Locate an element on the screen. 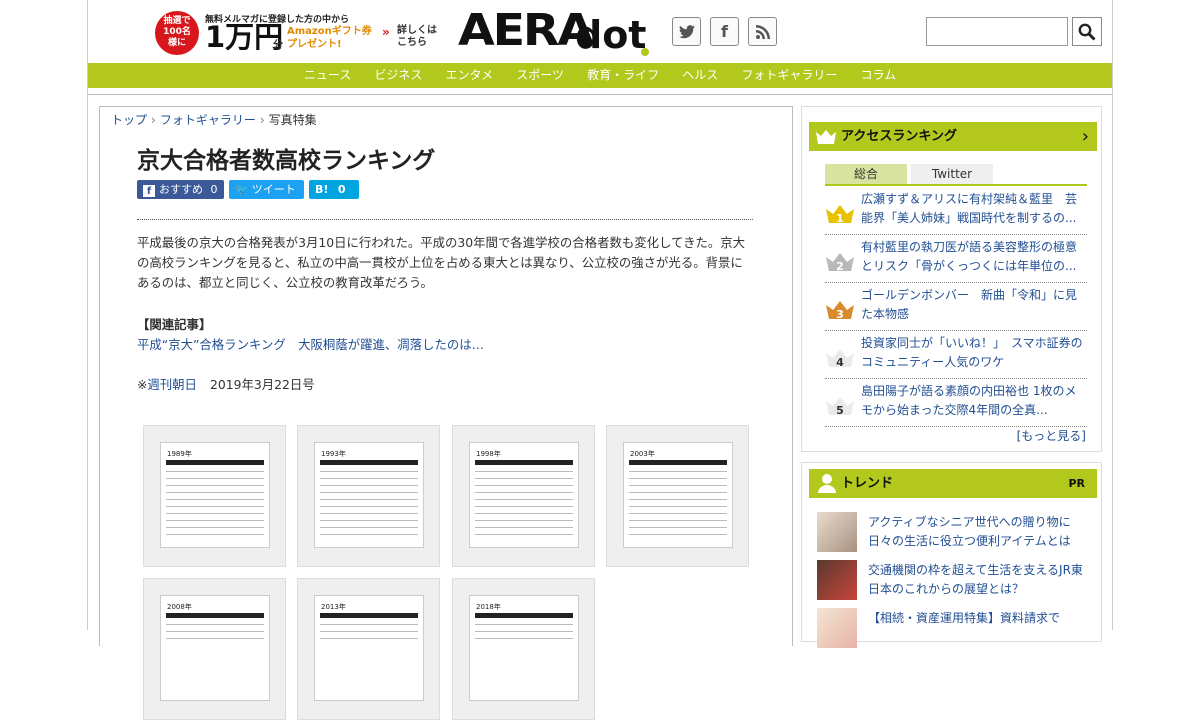 This screenshot has height=720, width=1200. nav-item-sports: スポーツ is located at coordinates (540, 75).